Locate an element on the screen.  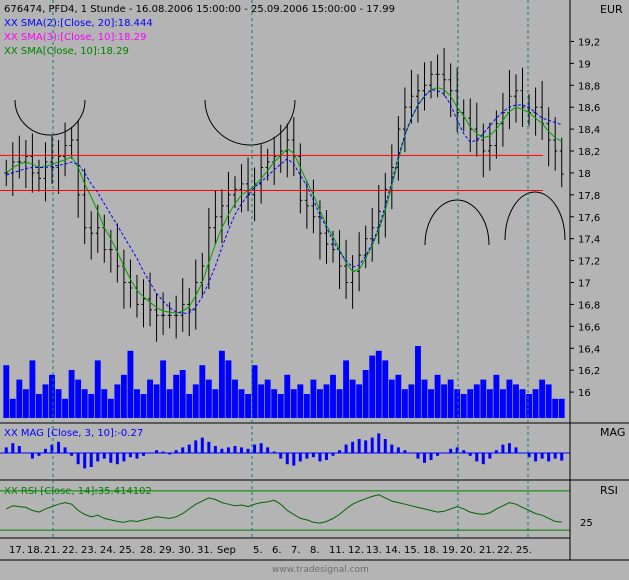
rsi-legend: XX RSI [Close, 14]:35.414102 is located at coordinates (78, 491).